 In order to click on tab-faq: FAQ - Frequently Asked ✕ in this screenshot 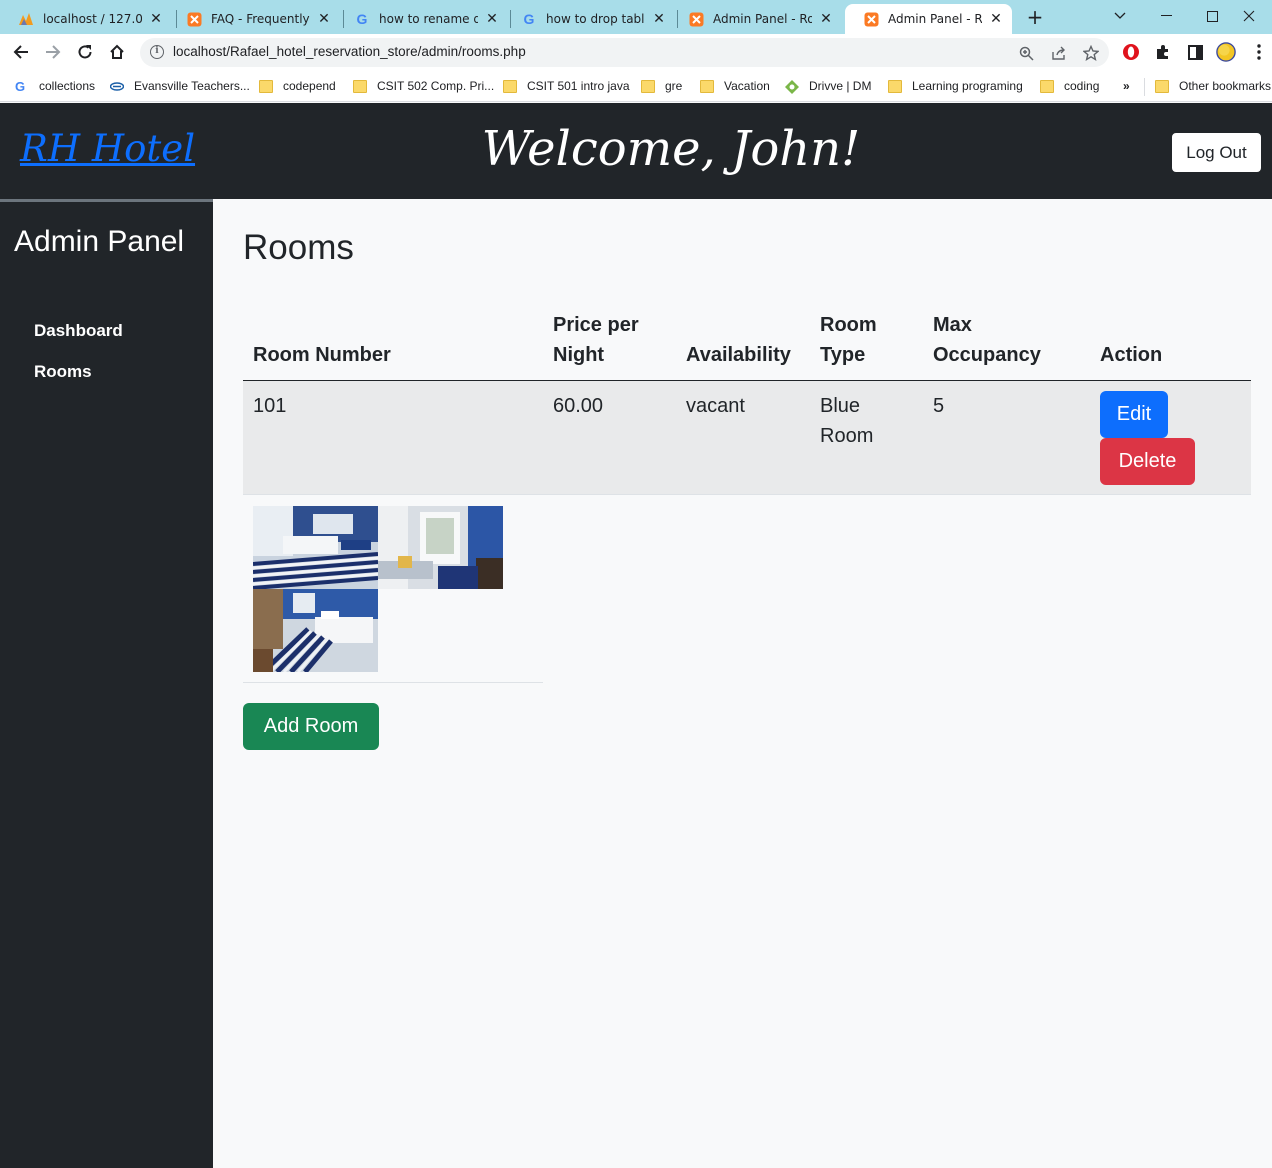, I will do `click(254, 19)`.